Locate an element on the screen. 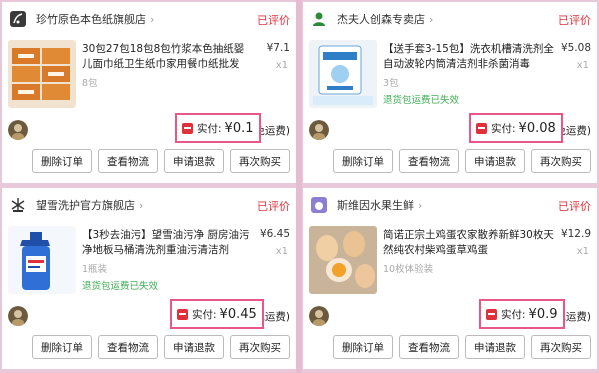 This screenshot has width=599, height=373. paid-amount: ¥0.08 is located at coordinates (537, 128).